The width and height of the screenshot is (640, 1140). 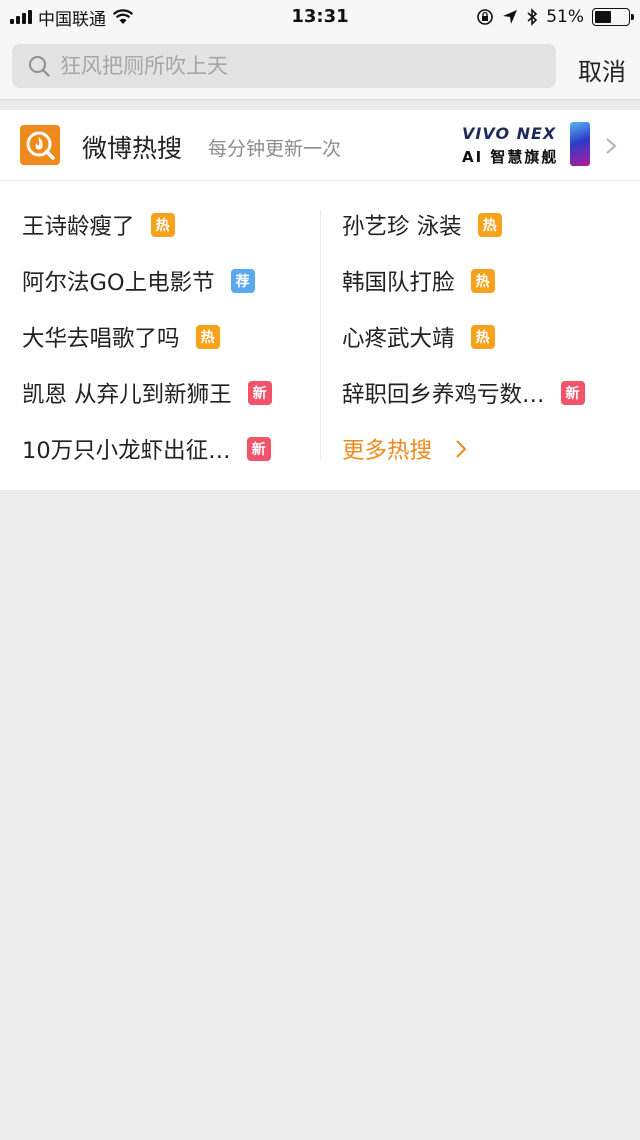 I want to click on hot-item-right-4: 辞职回乡养鸡亏数… 新, so click(x=463, y=393).